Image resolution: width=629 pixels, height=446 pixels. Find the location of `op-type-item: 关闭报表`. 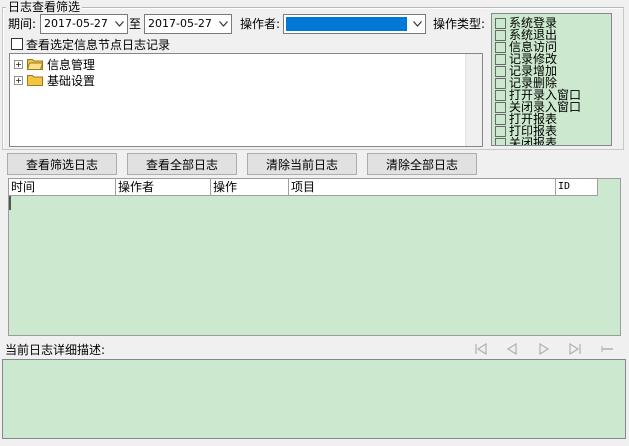

op-type-item: 关闭报表 is located at coordinates (526, 141).